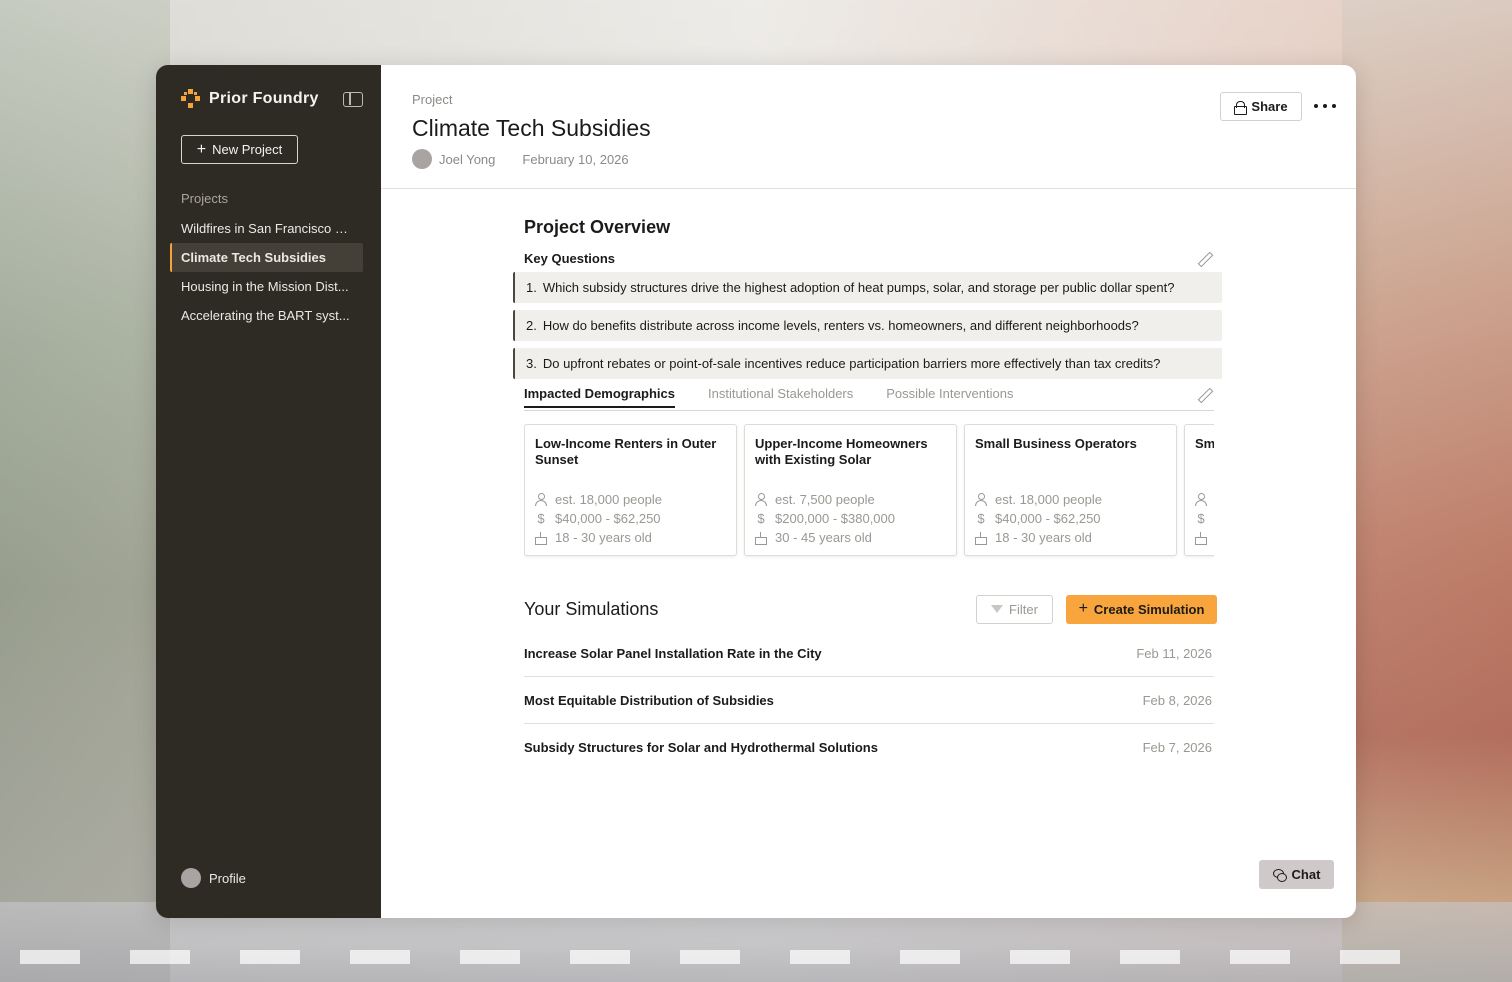 The width and height of the screenshot is (1512, 982). I want to click on edit-questions-pencil-icon, so click(1205, 259).